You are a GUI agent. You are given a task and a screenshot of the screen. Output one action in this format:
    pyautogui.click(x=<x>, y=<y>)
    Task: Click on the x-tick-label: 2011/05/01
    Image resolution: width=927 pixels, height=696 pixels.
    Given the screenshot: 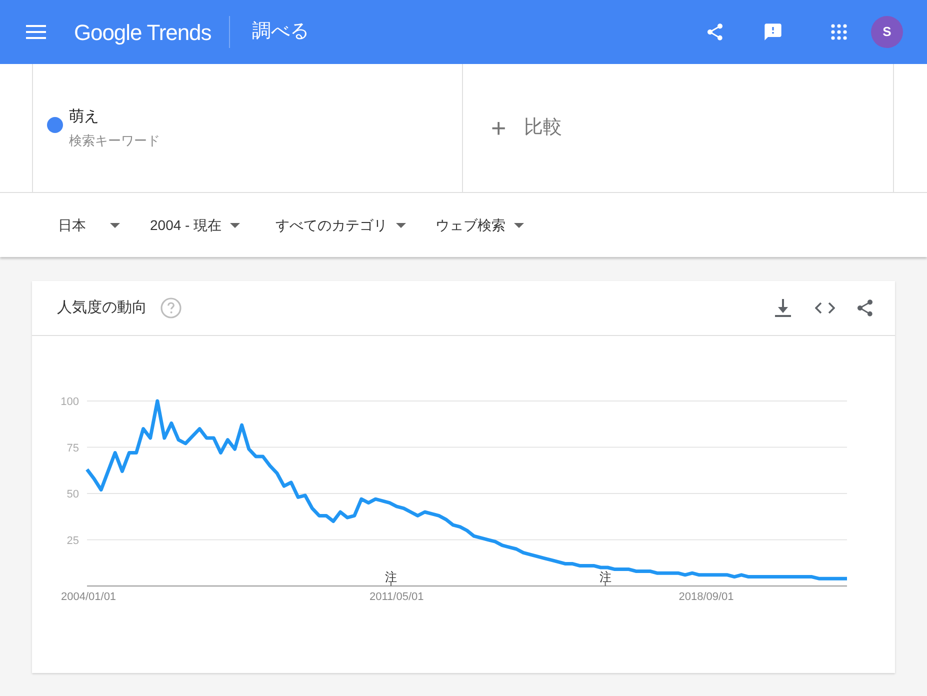 What is the action you would take?
    pyautogui.click(x=397, y=597)
    